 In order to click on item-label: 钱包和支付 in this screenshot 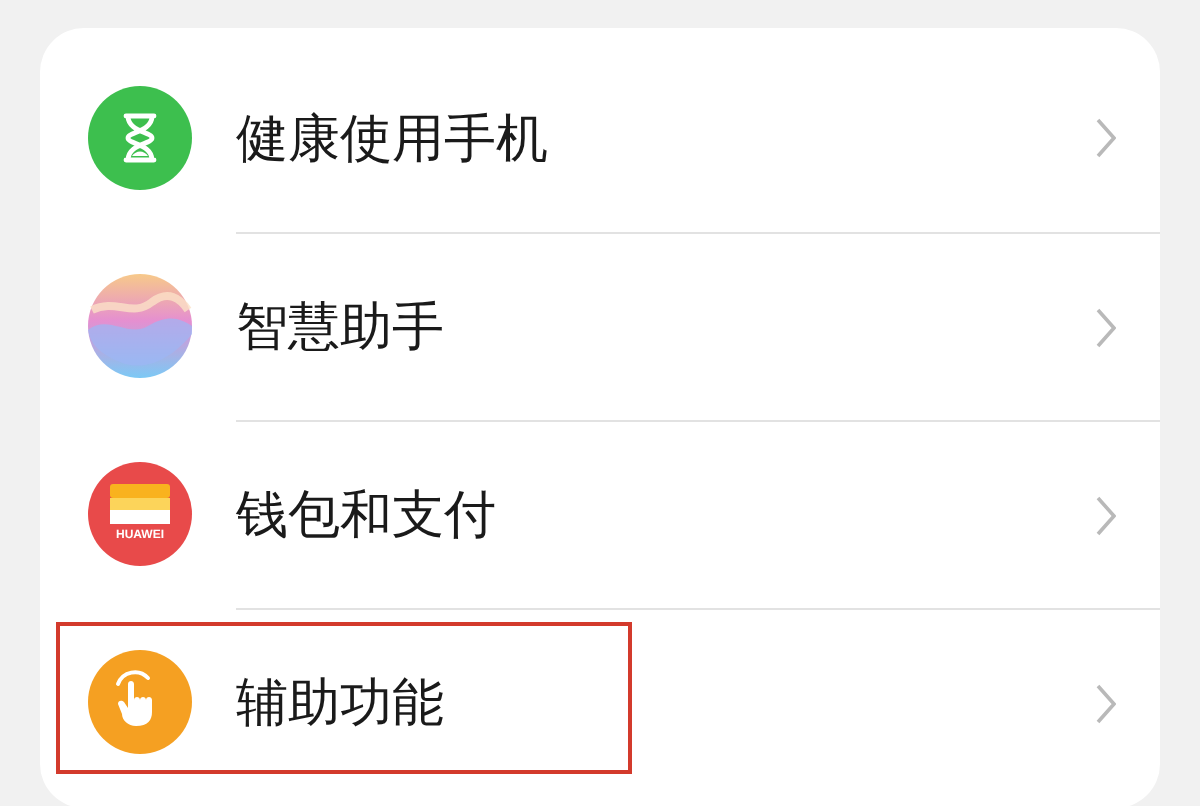, I will do `click(367, 515)`.